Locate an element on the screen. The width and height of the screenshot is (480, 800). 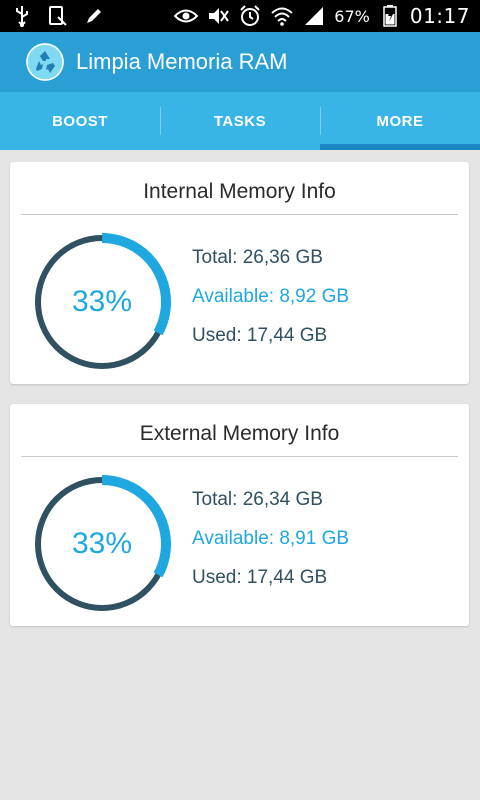
tab-tasks: TASKS is located at coordinates (240, 121).